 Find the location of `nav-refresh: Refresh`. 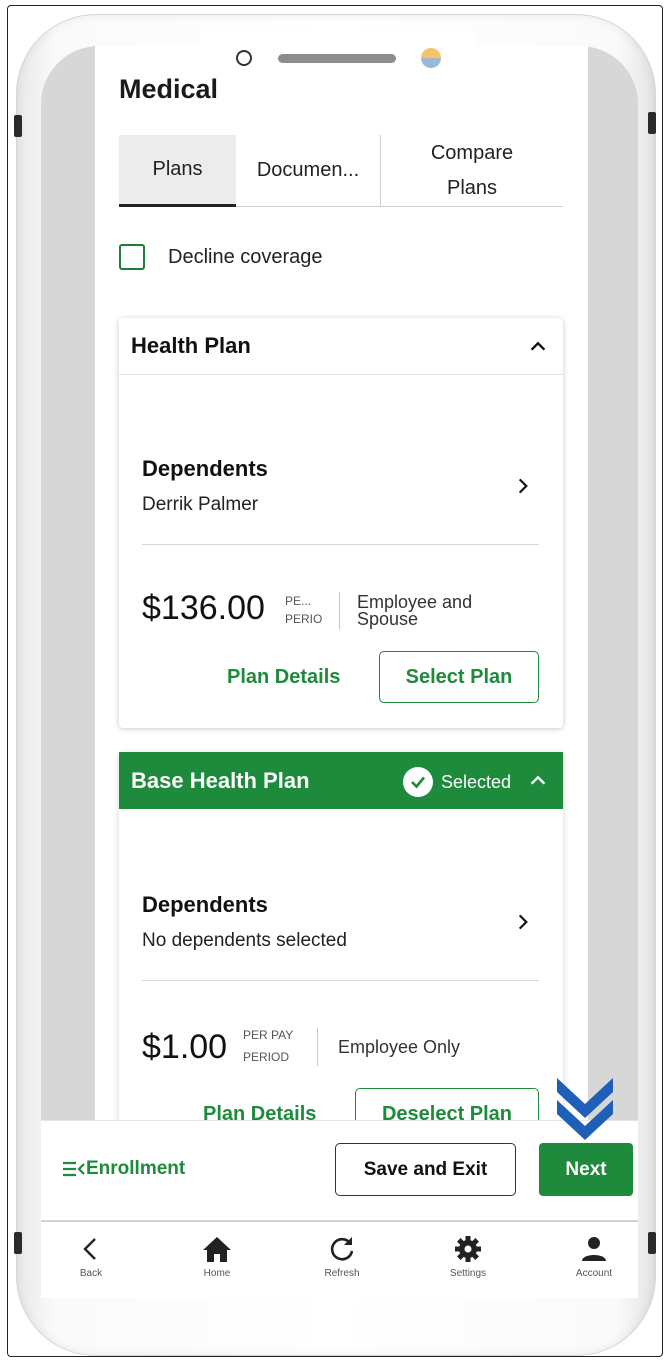

nav-refresh: Refresh is located at coordinates (342, 1256).